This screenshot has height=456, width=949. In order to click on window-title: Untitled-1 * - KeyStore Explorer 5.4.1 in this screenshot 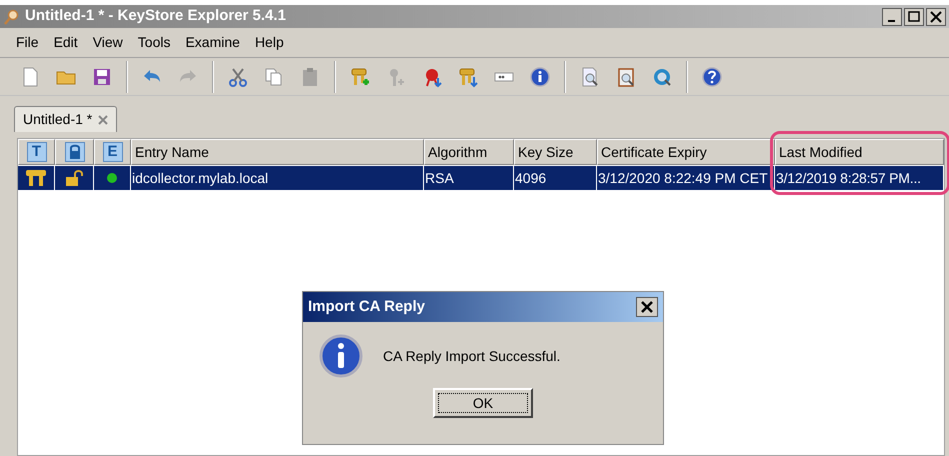, I will do `click(155, 16)`.